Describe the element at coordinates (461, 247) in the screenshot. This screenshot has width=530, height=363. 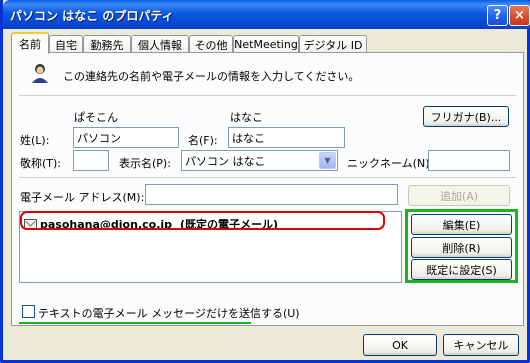
I see `delete-button: 削除(R)` at that location.